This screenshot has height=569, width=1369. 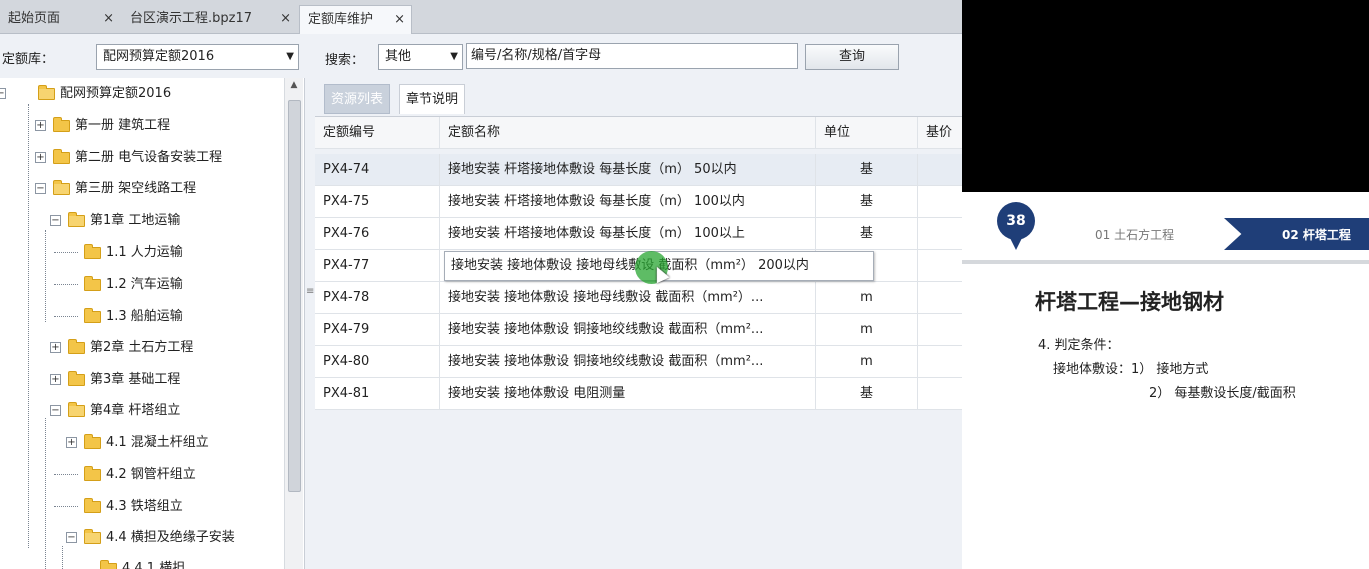 I want to click on tree-node-label: 第二册 电气设备安装工程, so click(x=149, y=157).